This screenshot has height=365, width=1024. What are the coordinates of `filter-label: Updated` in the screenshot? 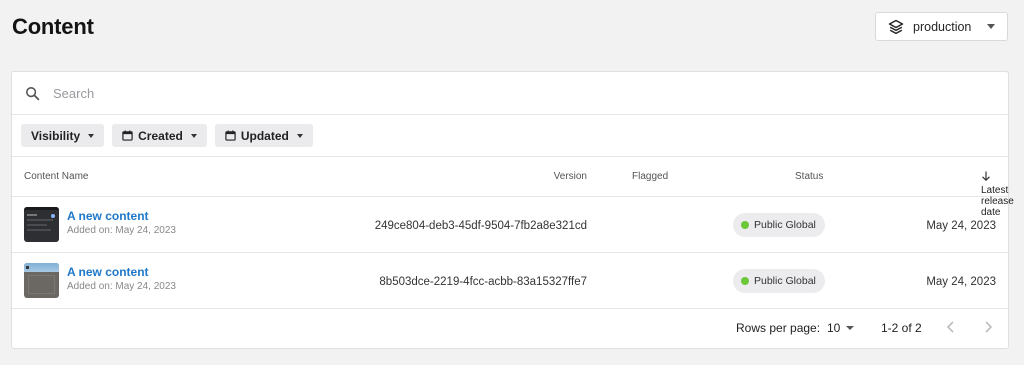 It's located at (264, 135).